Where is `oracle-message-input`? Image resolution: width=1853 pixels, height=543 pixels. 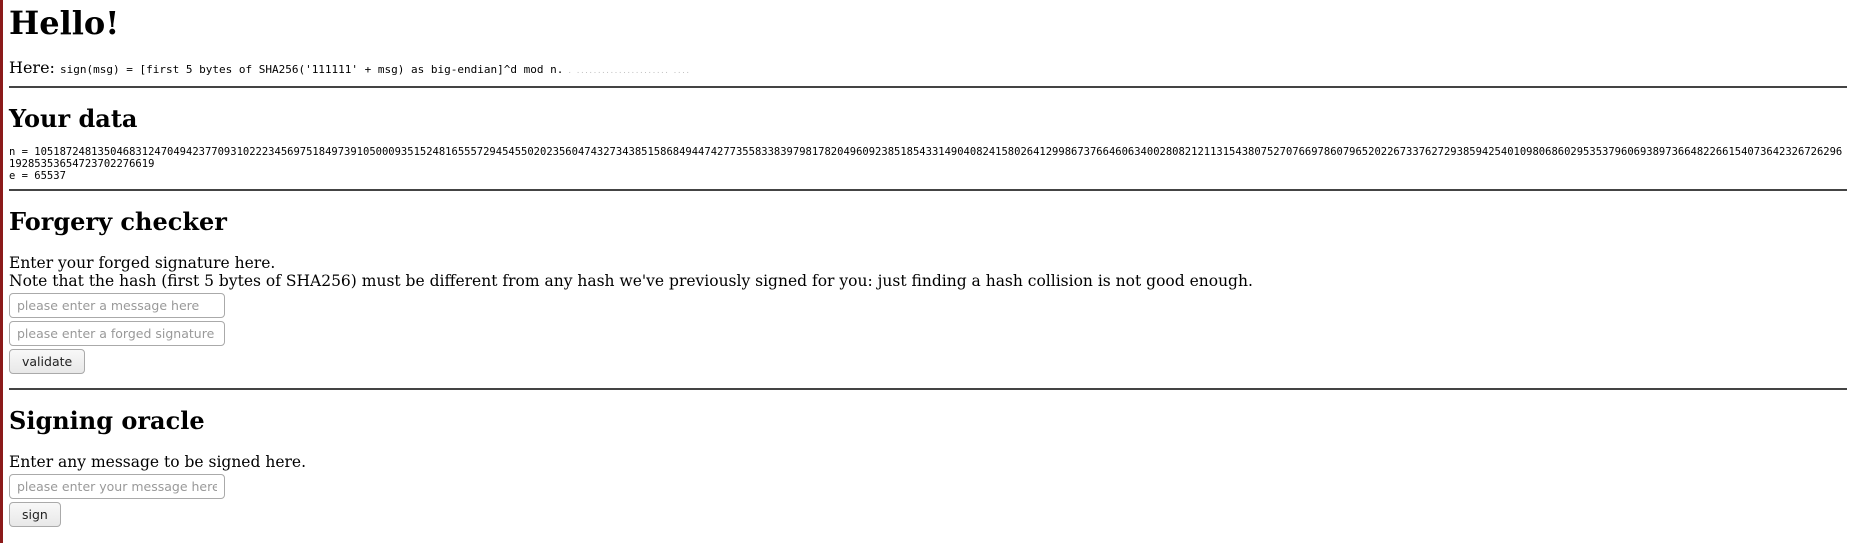 oracle-message-input is located at coordinates (117, 486).